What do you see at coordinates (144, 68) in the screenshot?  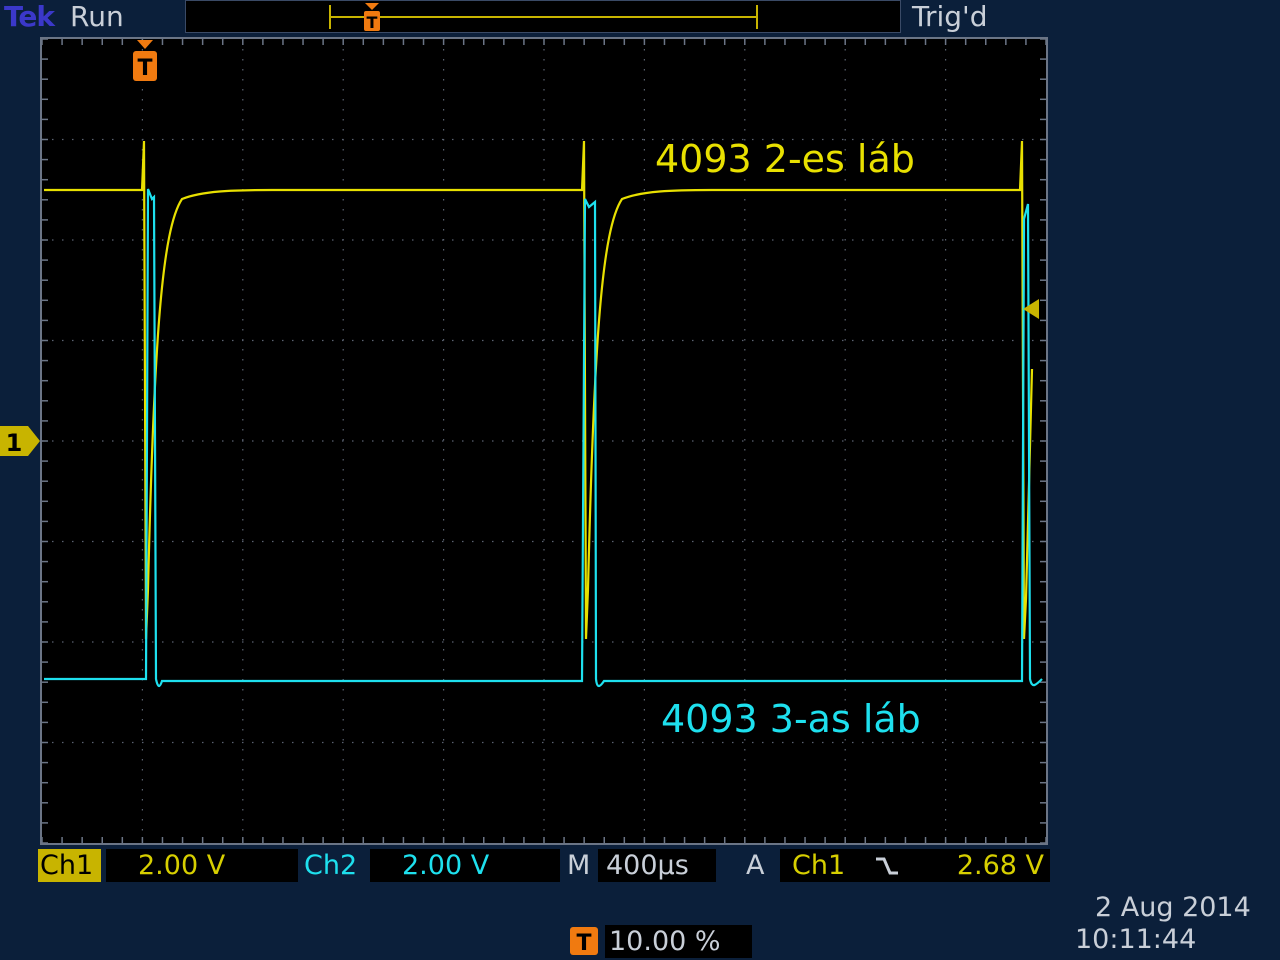 I see `trigger-marker-text: T` at bounding box center [144, 68].